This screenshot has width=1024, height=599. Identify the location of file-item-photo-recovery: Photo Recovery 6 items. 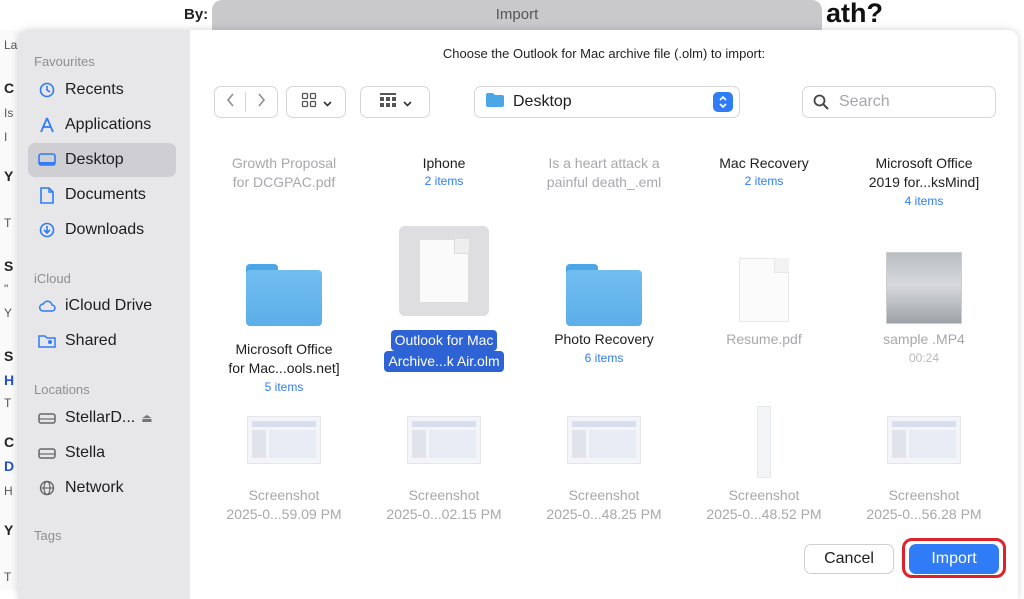
(604, 327).